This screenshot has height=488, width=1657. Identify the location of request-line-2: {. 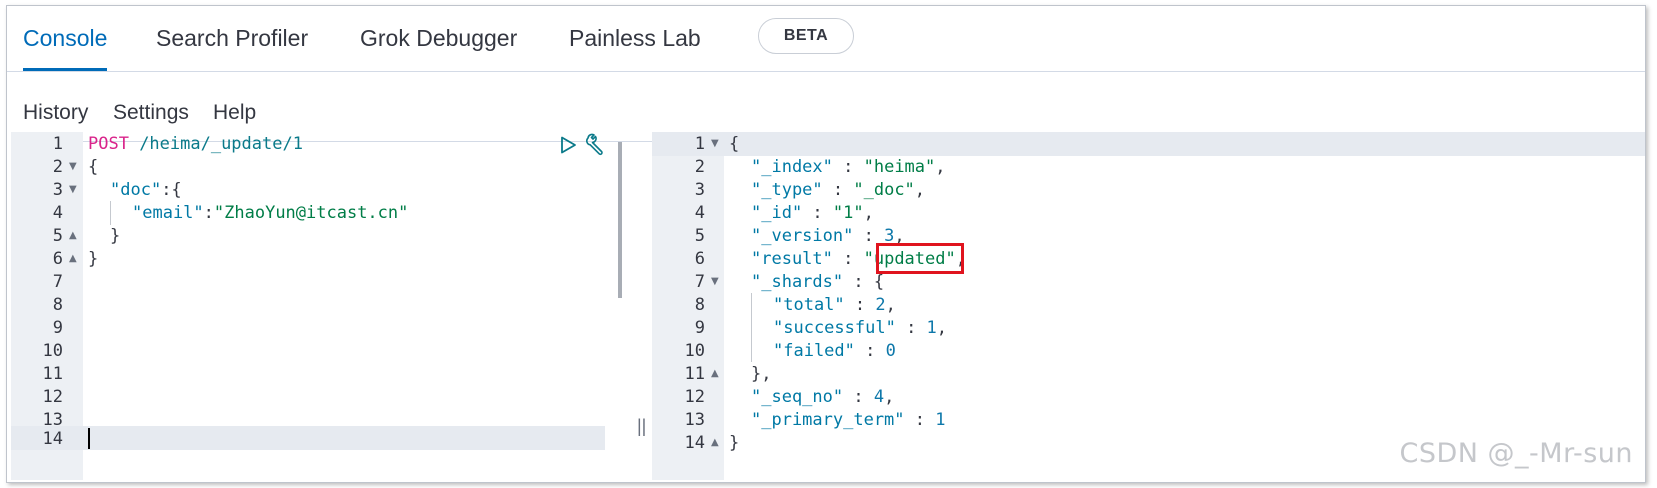
(93, 167).